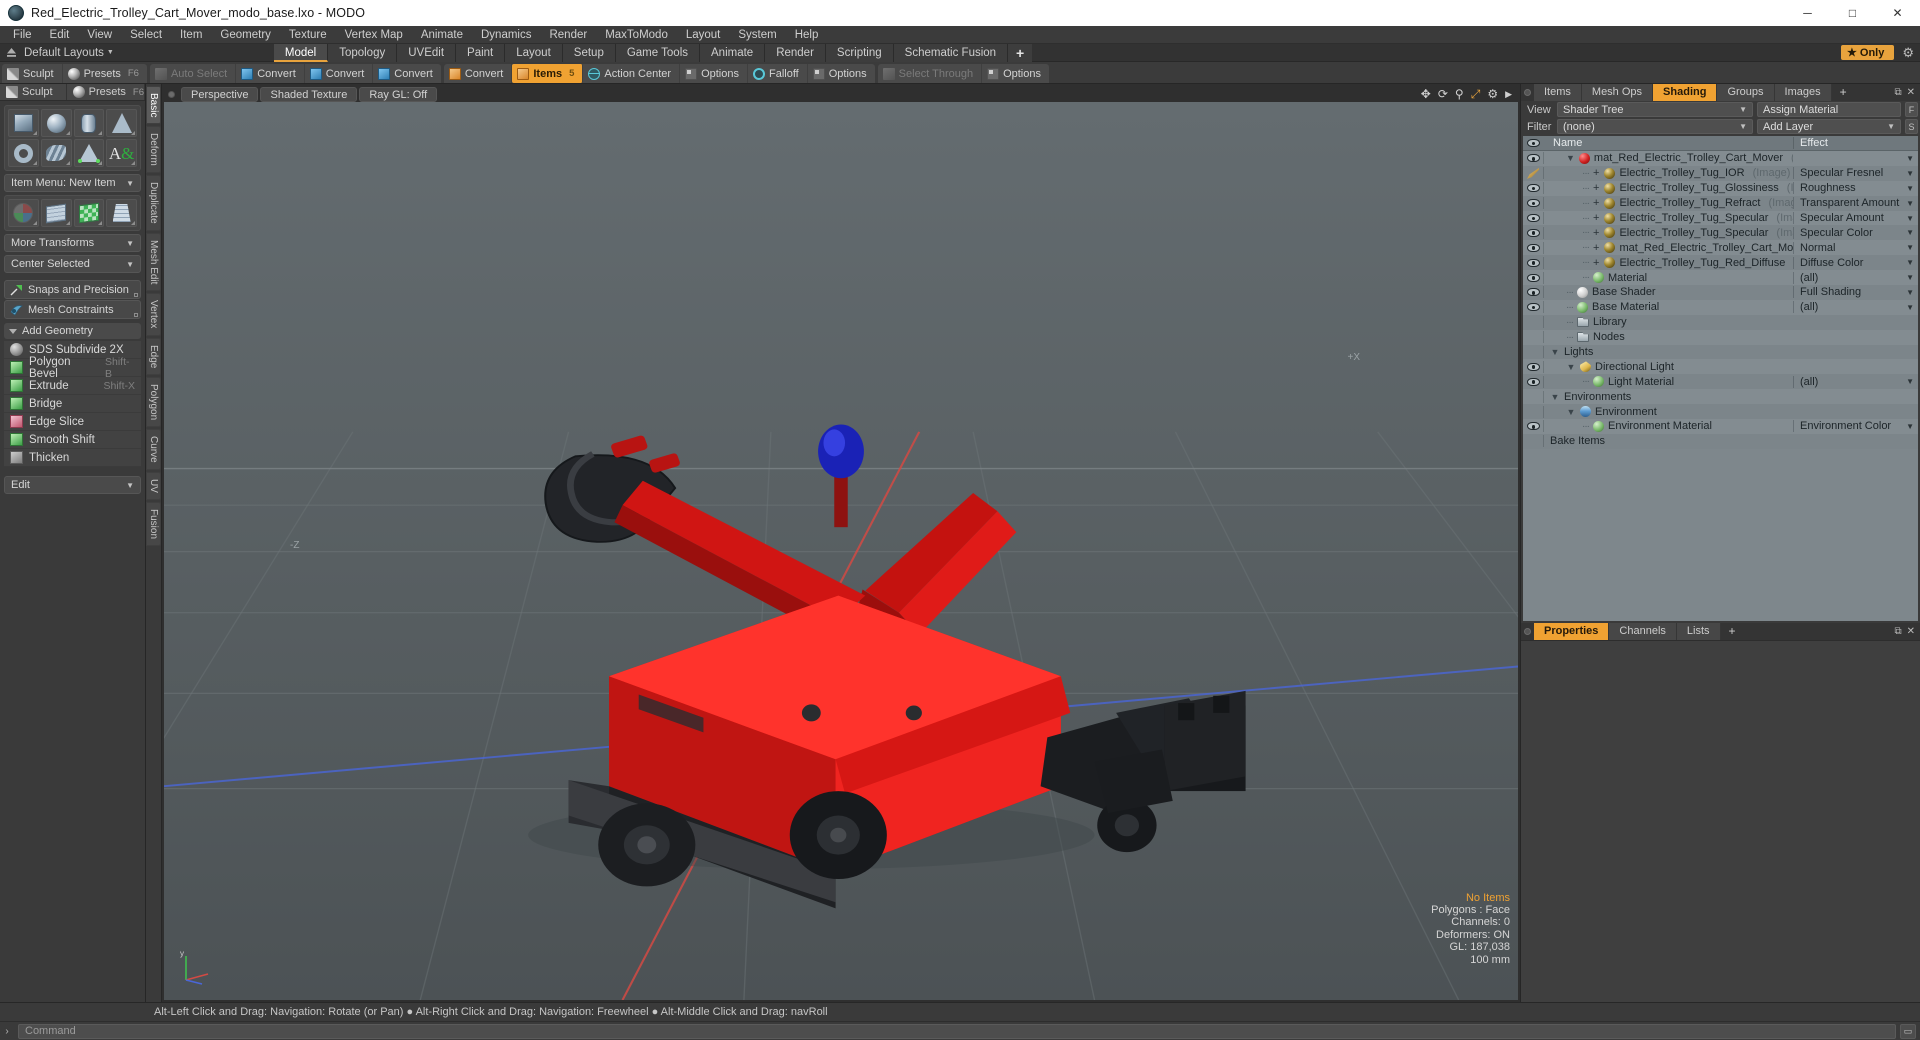  Describe the element at coordinates (1617, 92) in the screenshot. I see `tab-mesh-ops: Mesh Ops` at that location.